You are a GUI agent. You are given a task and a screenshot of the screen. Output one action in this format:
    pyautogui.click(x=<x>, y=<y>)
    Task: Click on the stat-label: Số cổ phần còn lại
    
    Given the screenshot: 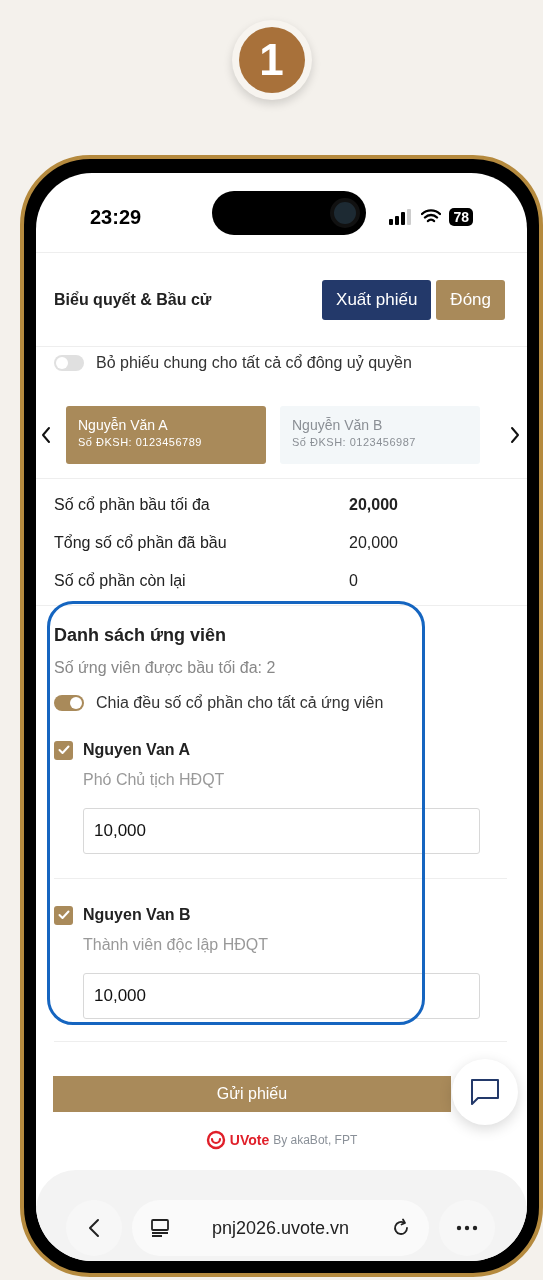 What is the action you would take?
    pyautogui.click(x=120, y=581)
    